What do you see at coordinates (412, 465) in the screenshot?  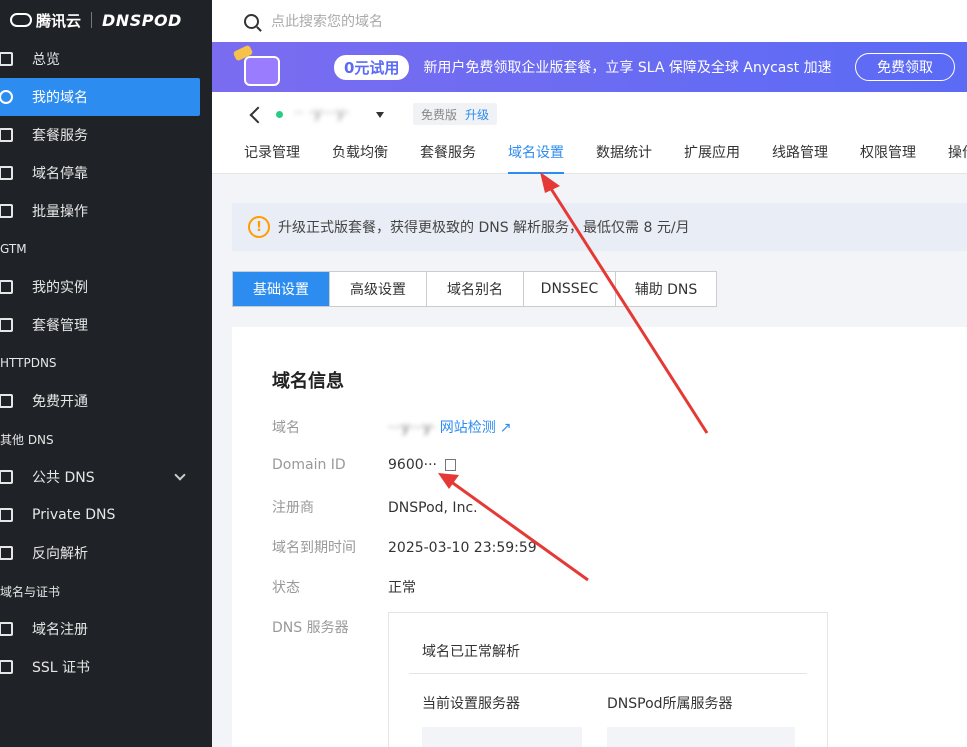 I see `domain-id-value: 9600···` at bounding box center [412, 465].